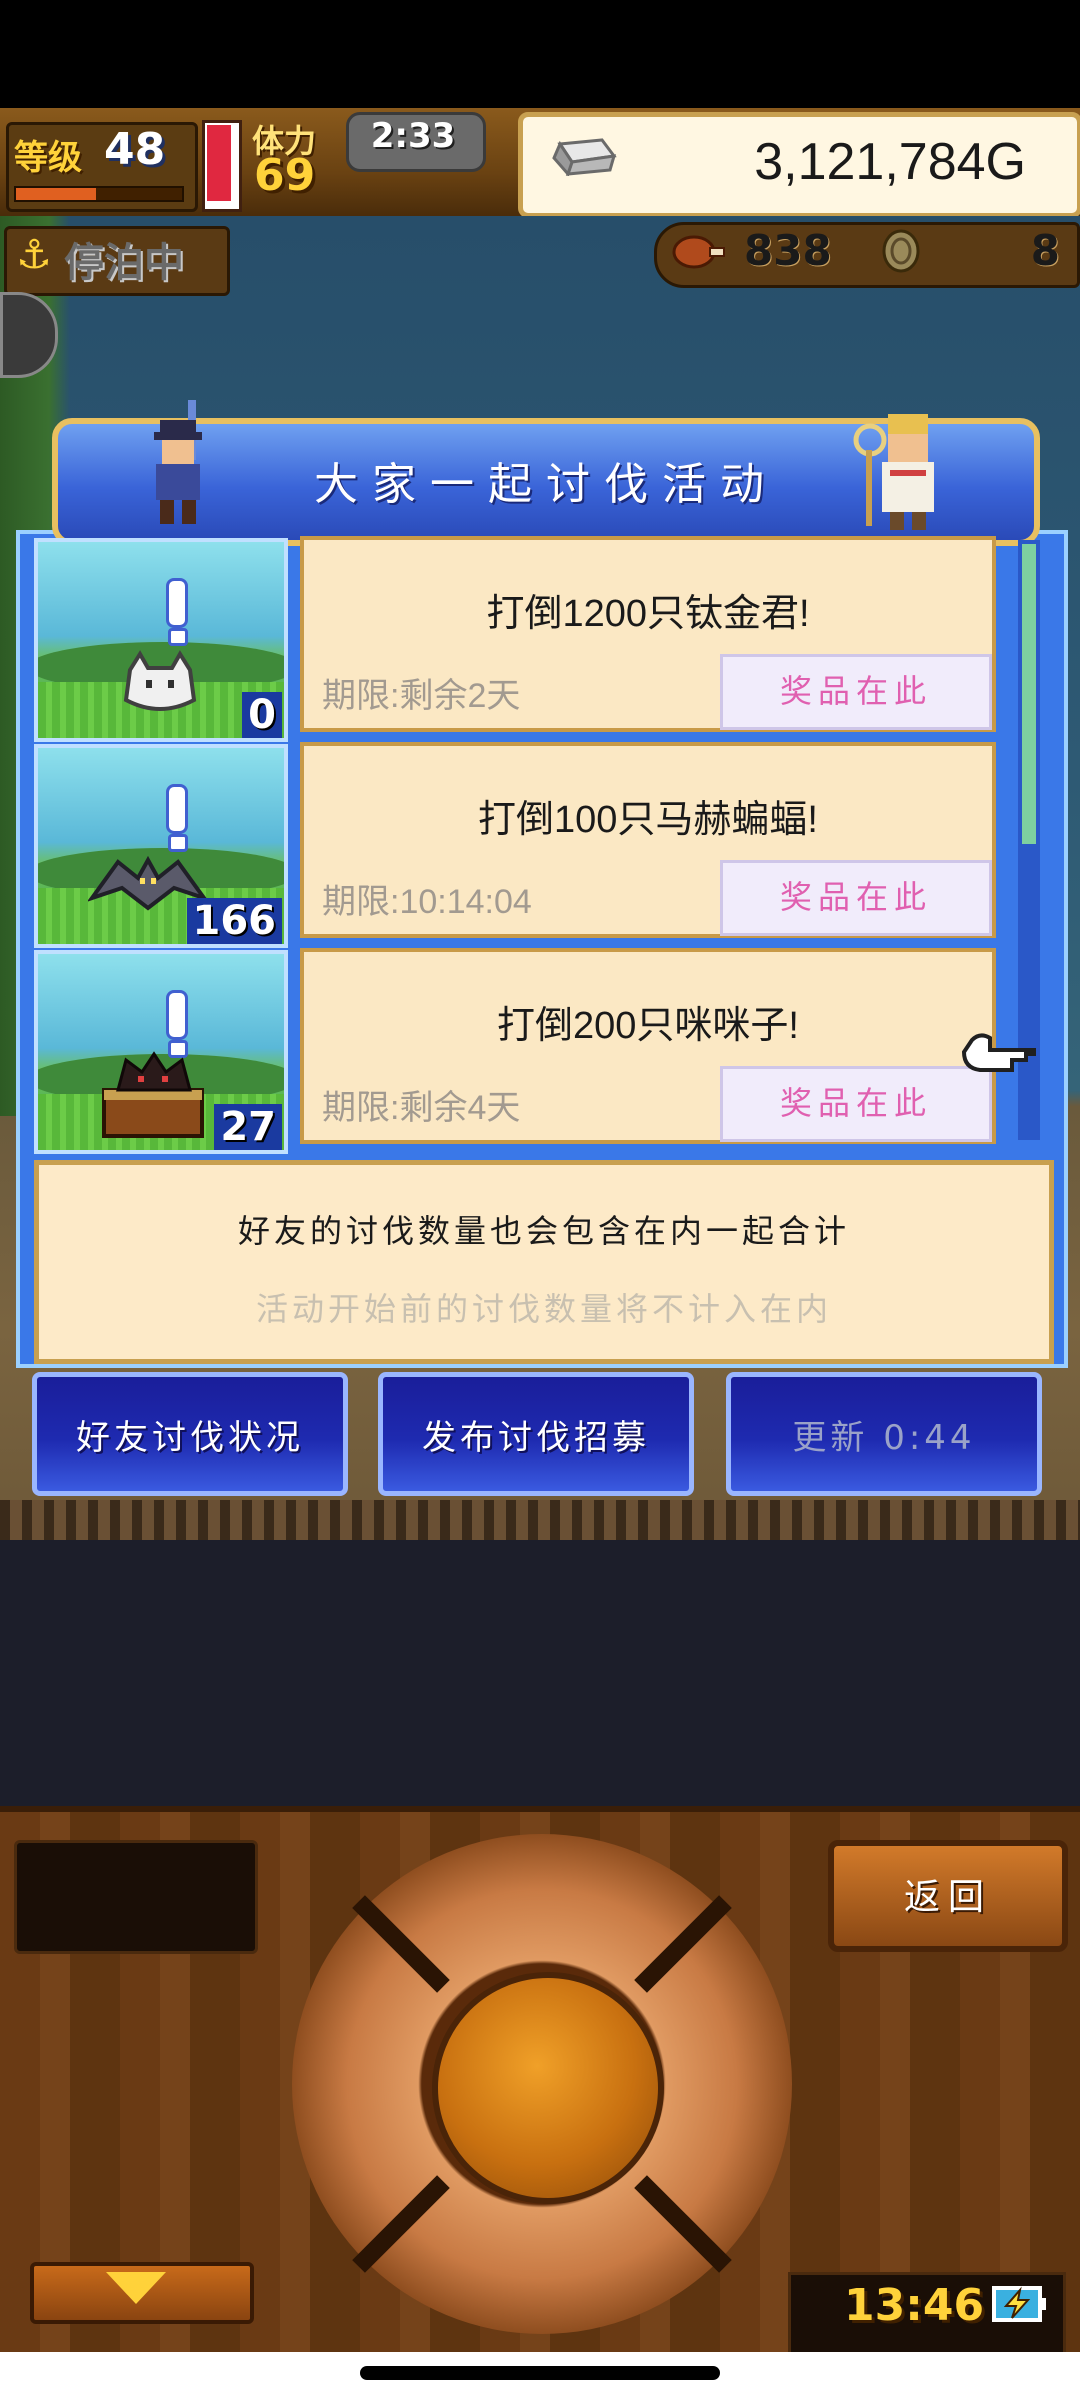 This screenshot has height=2400, width=1080. What do you see at coordinates (536, 1434) in the screenshot?
I see `post-recruit-label: 发布讨伐招募` at bounding box center [536, 1434].